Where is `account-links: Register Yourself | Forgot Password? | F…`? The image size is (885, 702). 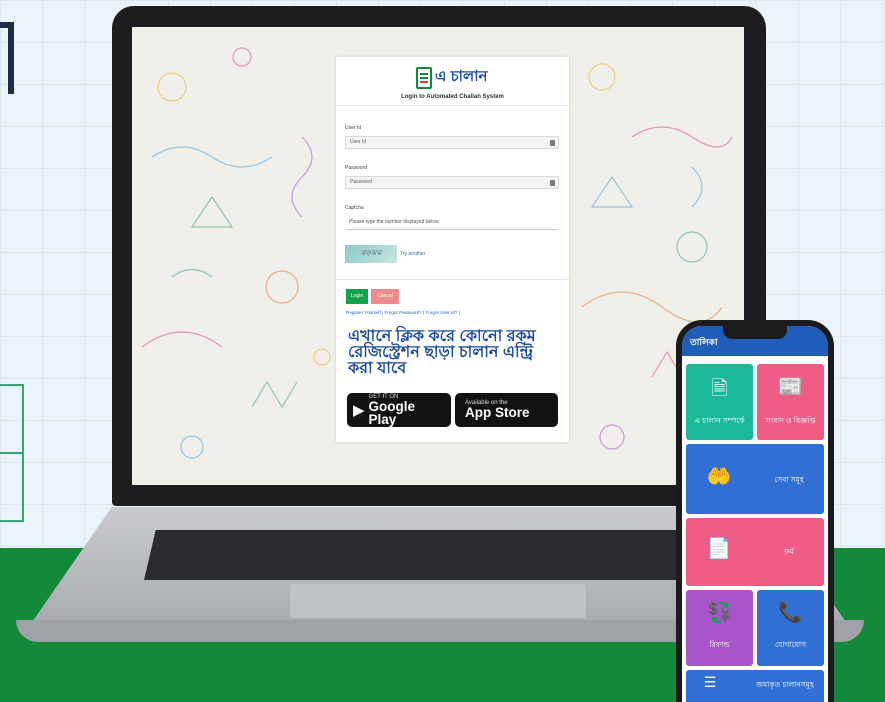 account-links: Register Yourself | Forgot Password? | F… is located at coordinates (403, 312).